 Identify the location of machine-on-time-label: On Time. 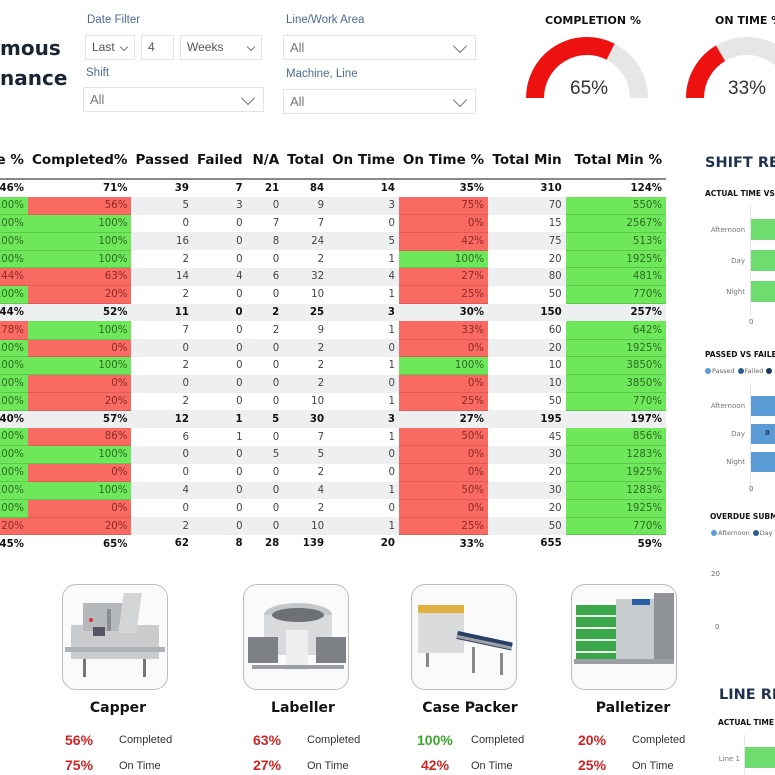
(140, 766).